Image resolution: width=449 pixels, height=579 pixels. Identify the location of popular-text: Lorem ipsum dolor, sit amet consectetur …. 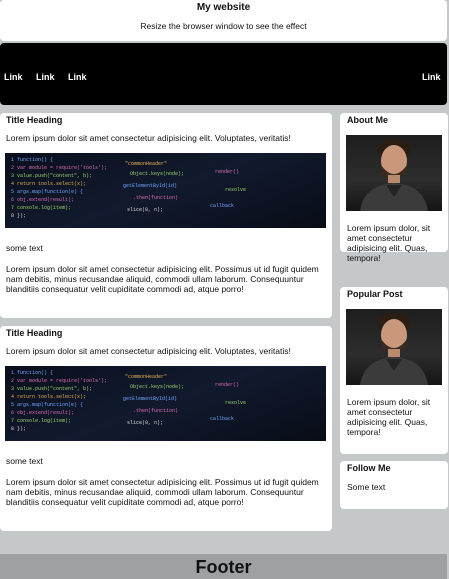
(389, 417).